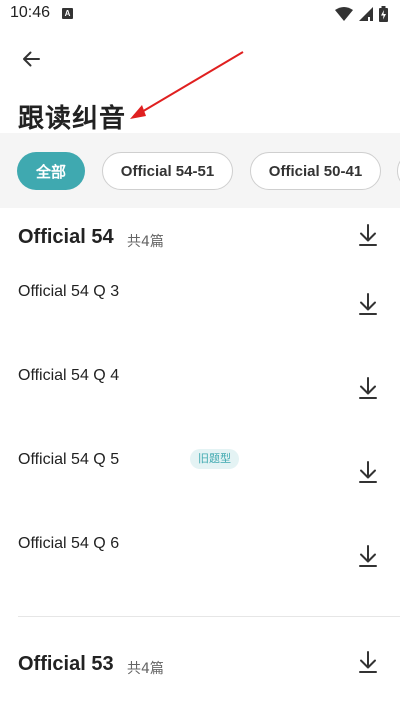 The height and width of the screenshot is (710, 400). What do you see at coordinates (69, 291) in the screenshot?
I see `item-title: Official 54 Q 3` at bounding box center [69, 291].